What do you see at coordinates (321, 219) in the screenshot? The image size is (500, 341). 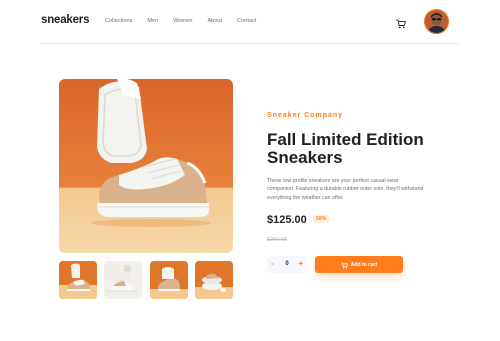 I see `discount-badge: 50%` at bounding box center [321, 219].